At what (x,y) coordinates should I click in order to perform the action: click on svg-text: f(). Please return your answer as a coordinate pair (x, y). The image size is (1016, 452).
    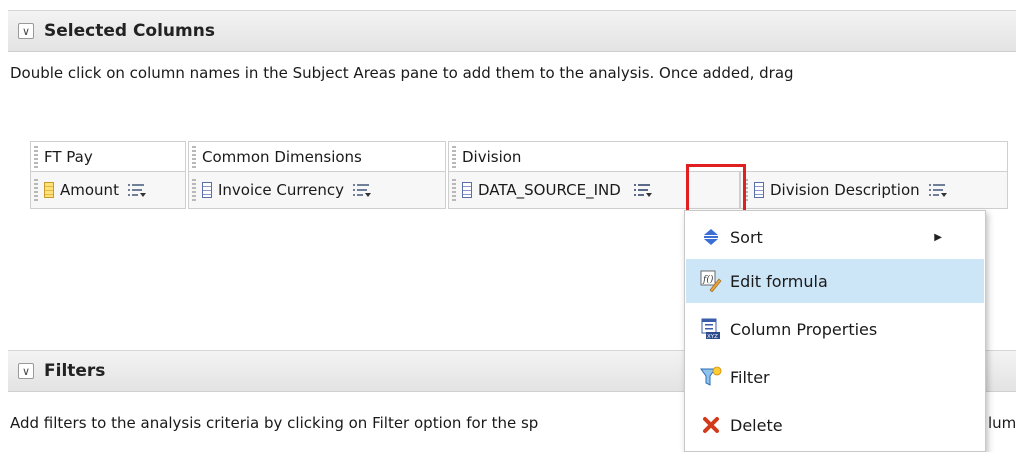
    Looking at the image, I should click on (708, 279).